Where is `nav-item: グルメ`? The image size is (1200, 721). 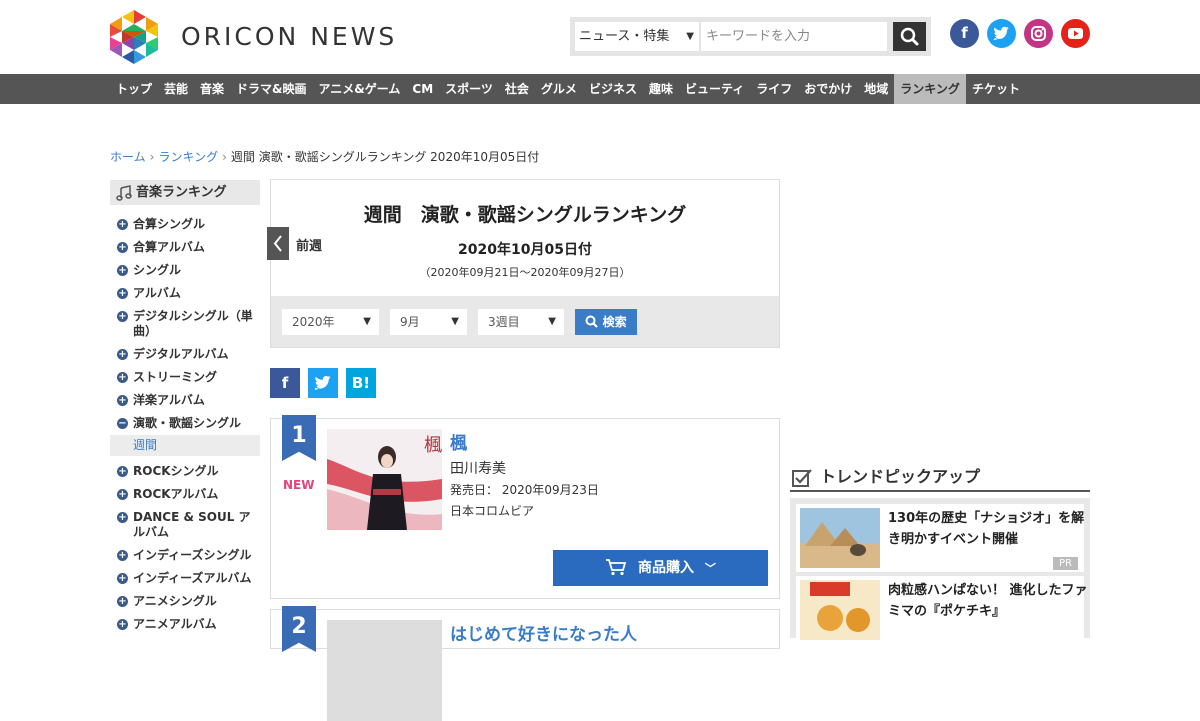
nav-item: グルメ is located at coordinates (559, 89).